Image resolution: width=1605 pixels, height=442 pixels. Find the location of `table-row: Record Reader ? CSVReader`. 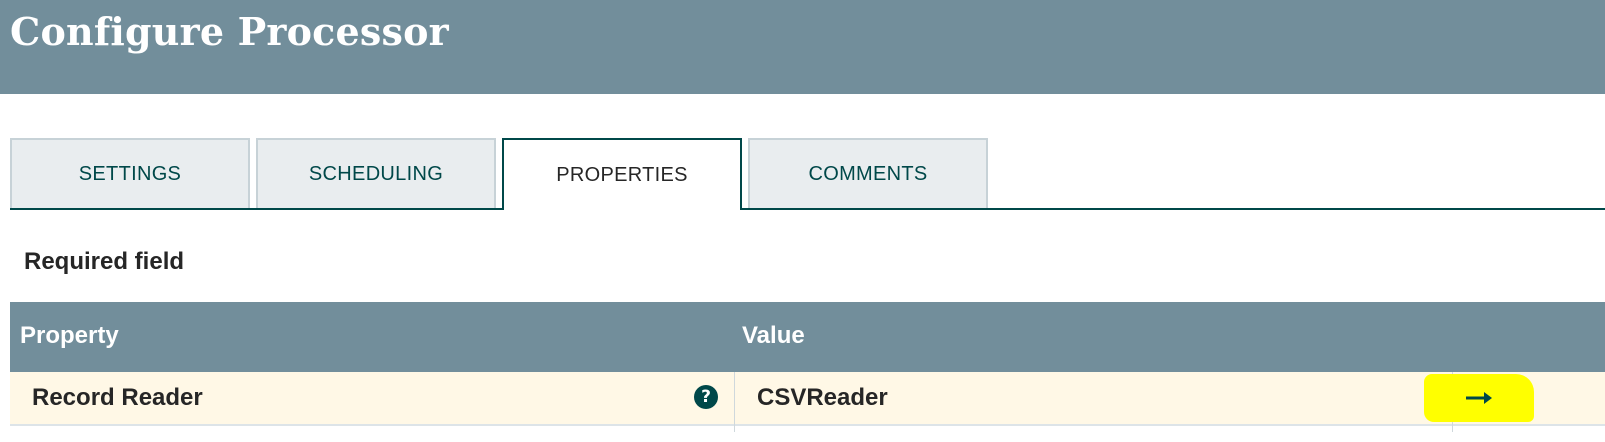

table-row: Record Reader ? CSVReader is located at coordinates (807, 402).